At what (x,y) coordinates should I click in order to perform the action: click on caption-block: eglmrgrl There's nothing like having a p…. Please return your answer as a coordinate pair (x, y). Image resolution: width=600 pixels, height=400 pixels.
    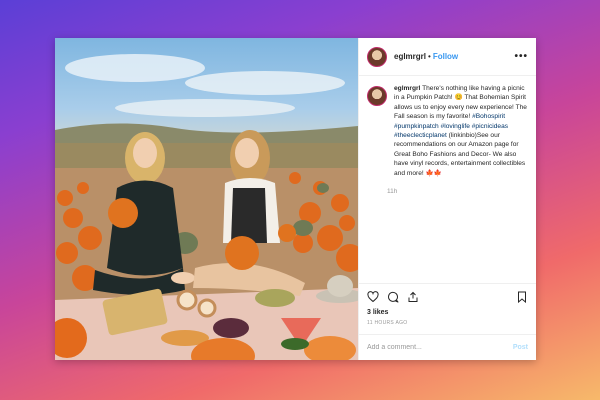
    Looking at the image, I should click on (457, 179).